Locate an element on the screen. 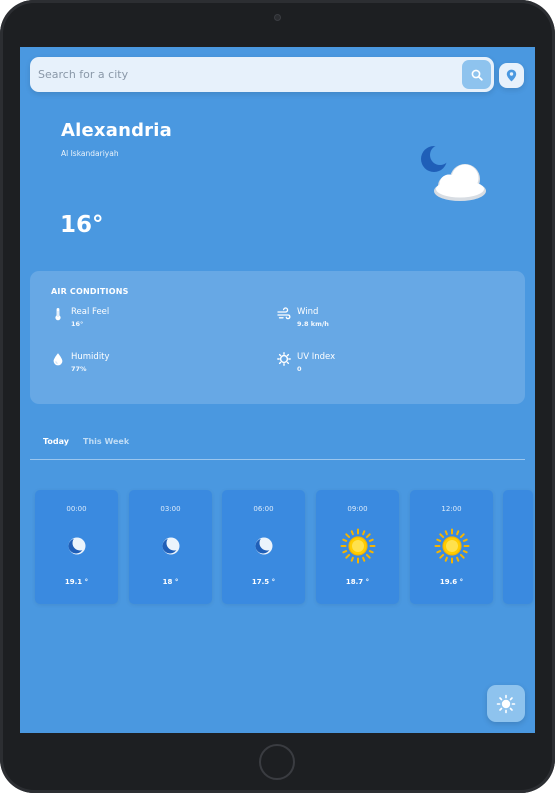 The height and width of the screenshot is (793, 555). forecast-card: 00:00 19.1 ° is located at coordinates (76, 547).